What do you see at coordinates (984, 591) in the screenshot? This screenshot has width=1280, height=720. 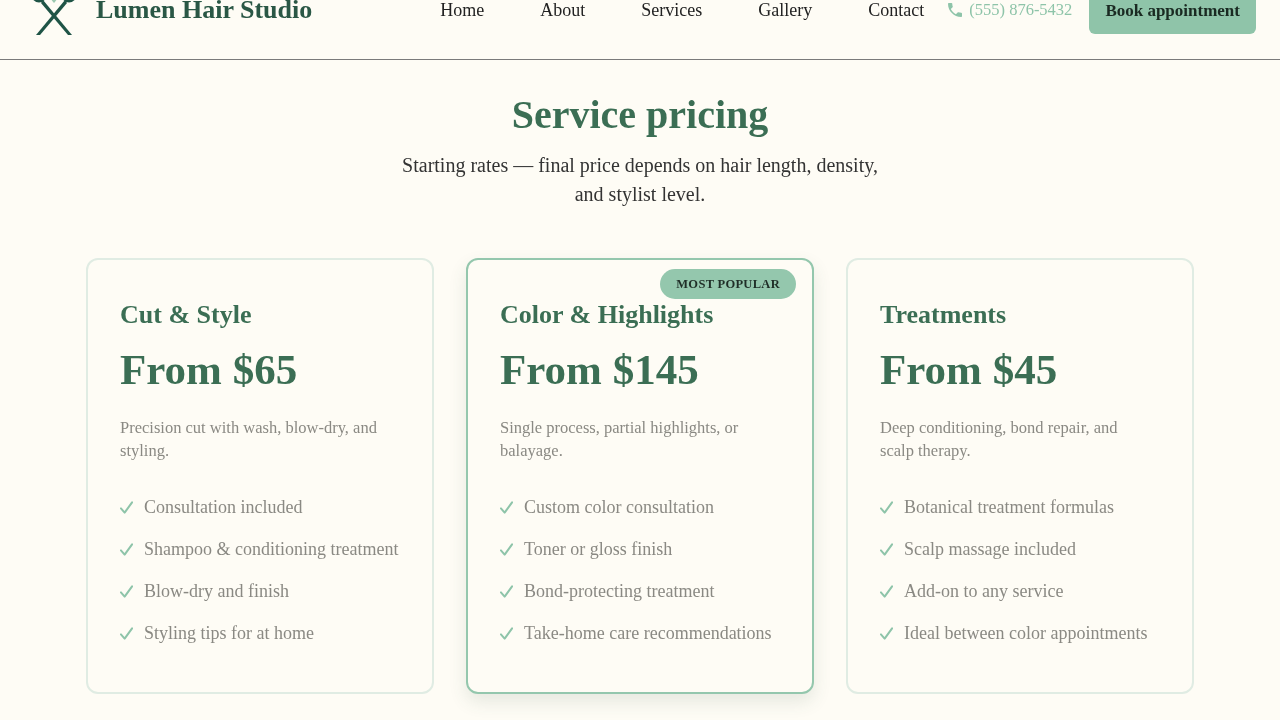 I see `feature-text: Add-on to any service` at bounding box center [984, 591].